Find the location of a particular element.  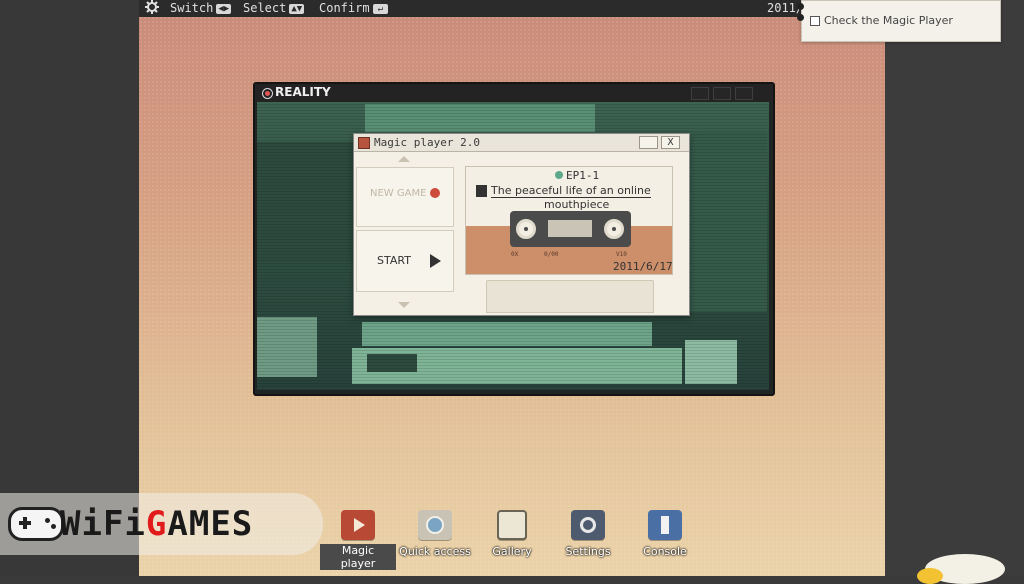

tape-mark: 0X is located at coordinates (515, 254).